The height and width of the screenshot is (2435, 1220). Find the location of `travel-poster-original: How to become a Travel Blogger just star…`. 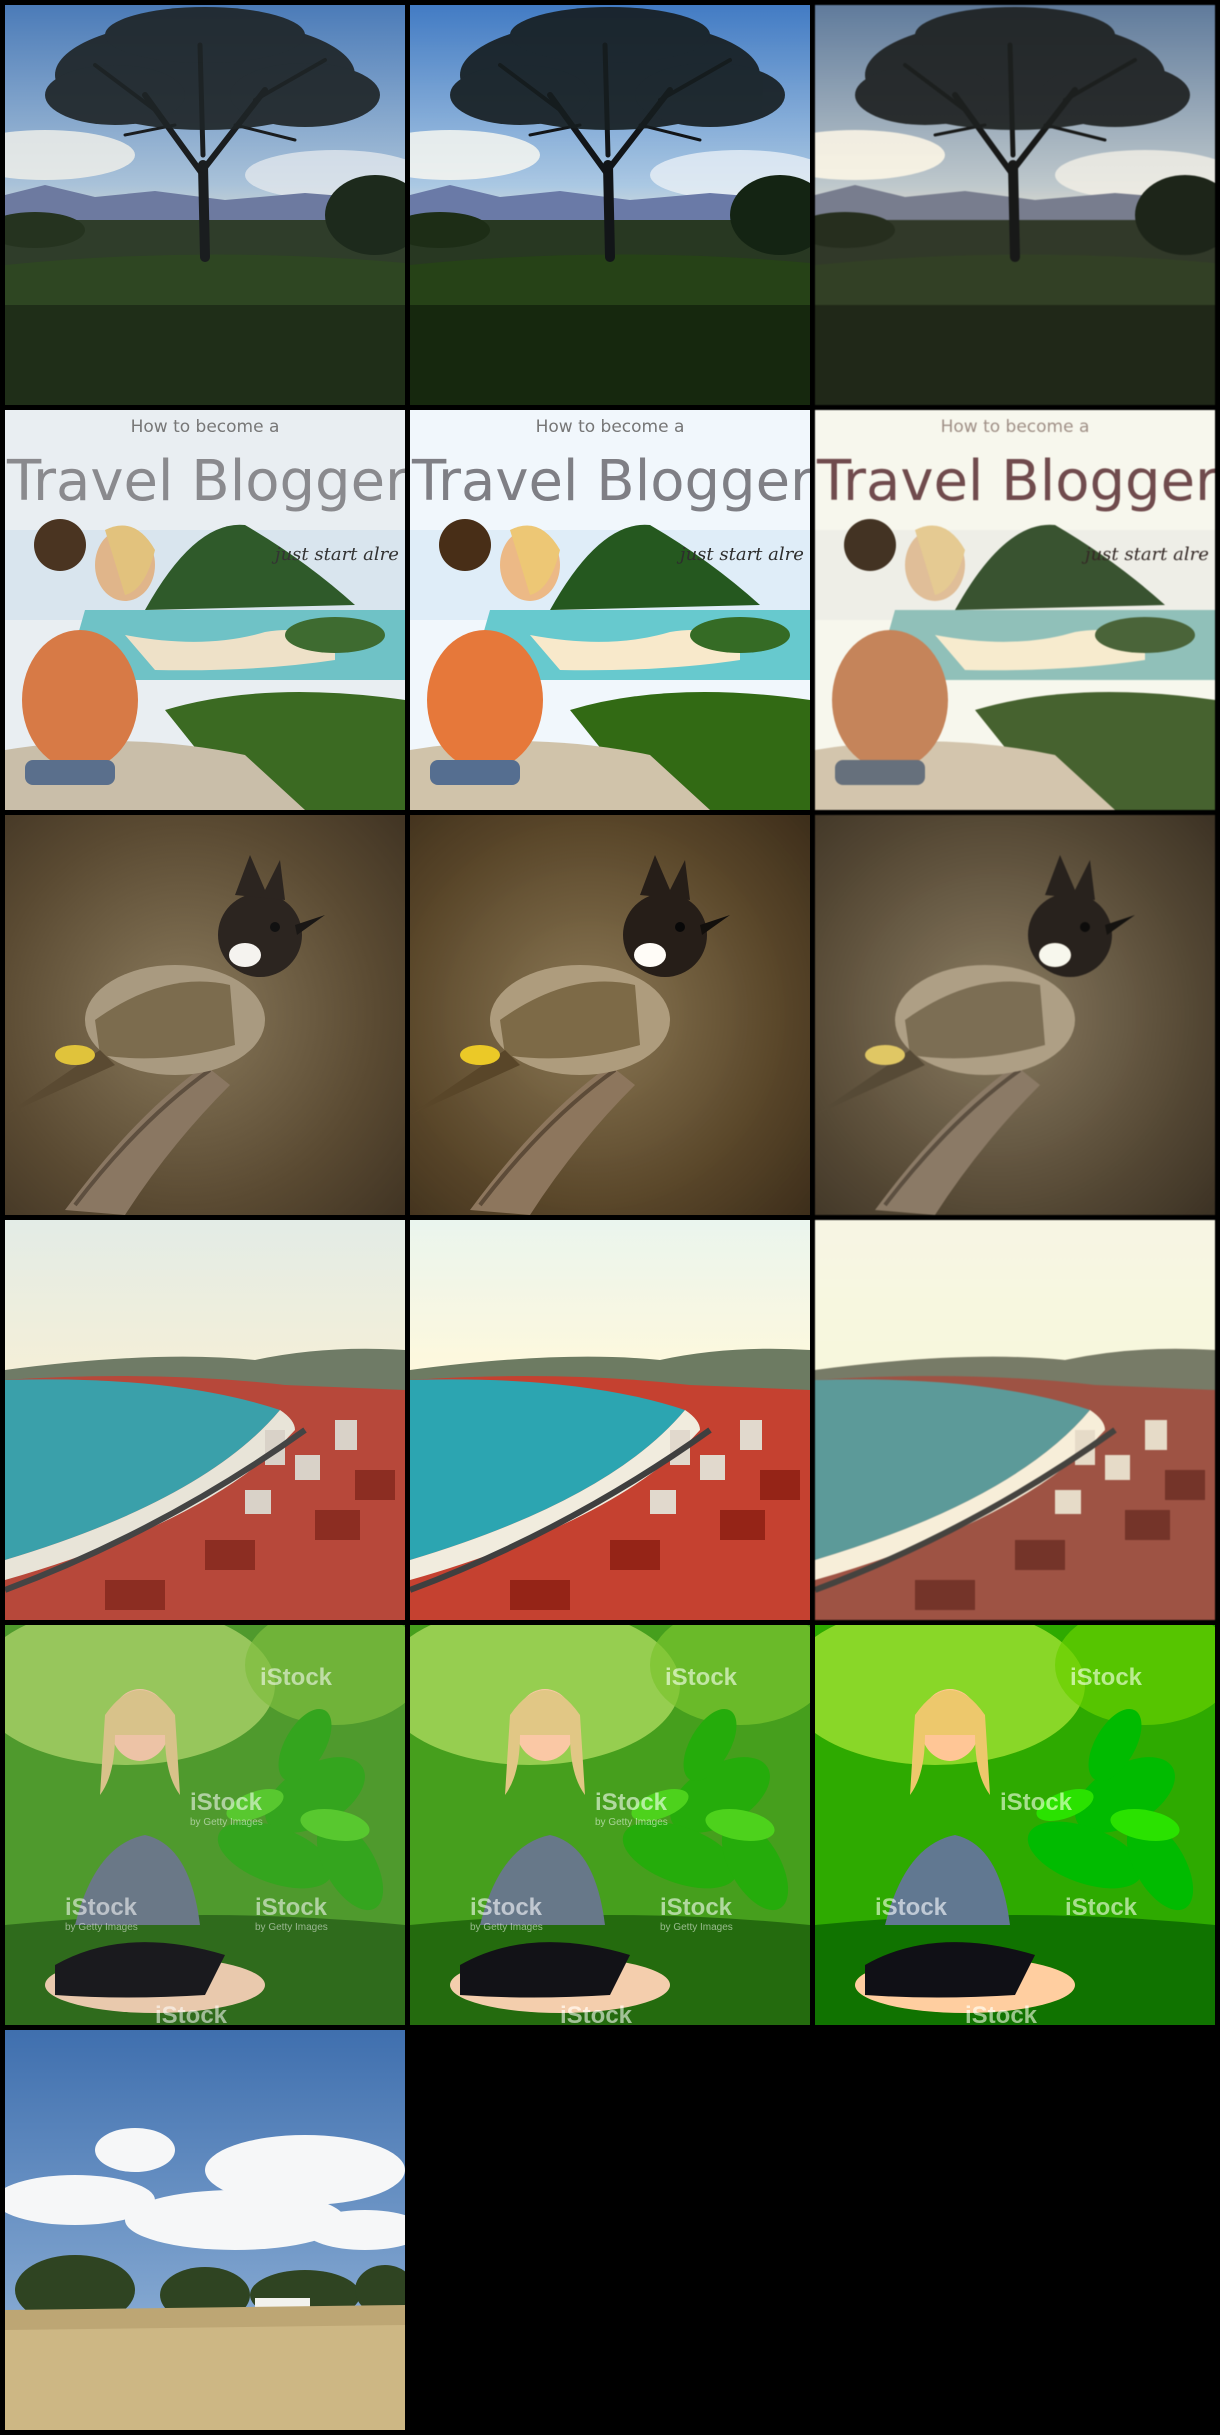

travel-poster-original: How to become a Travel Blogger just star… is located at coordinates (205, 610).